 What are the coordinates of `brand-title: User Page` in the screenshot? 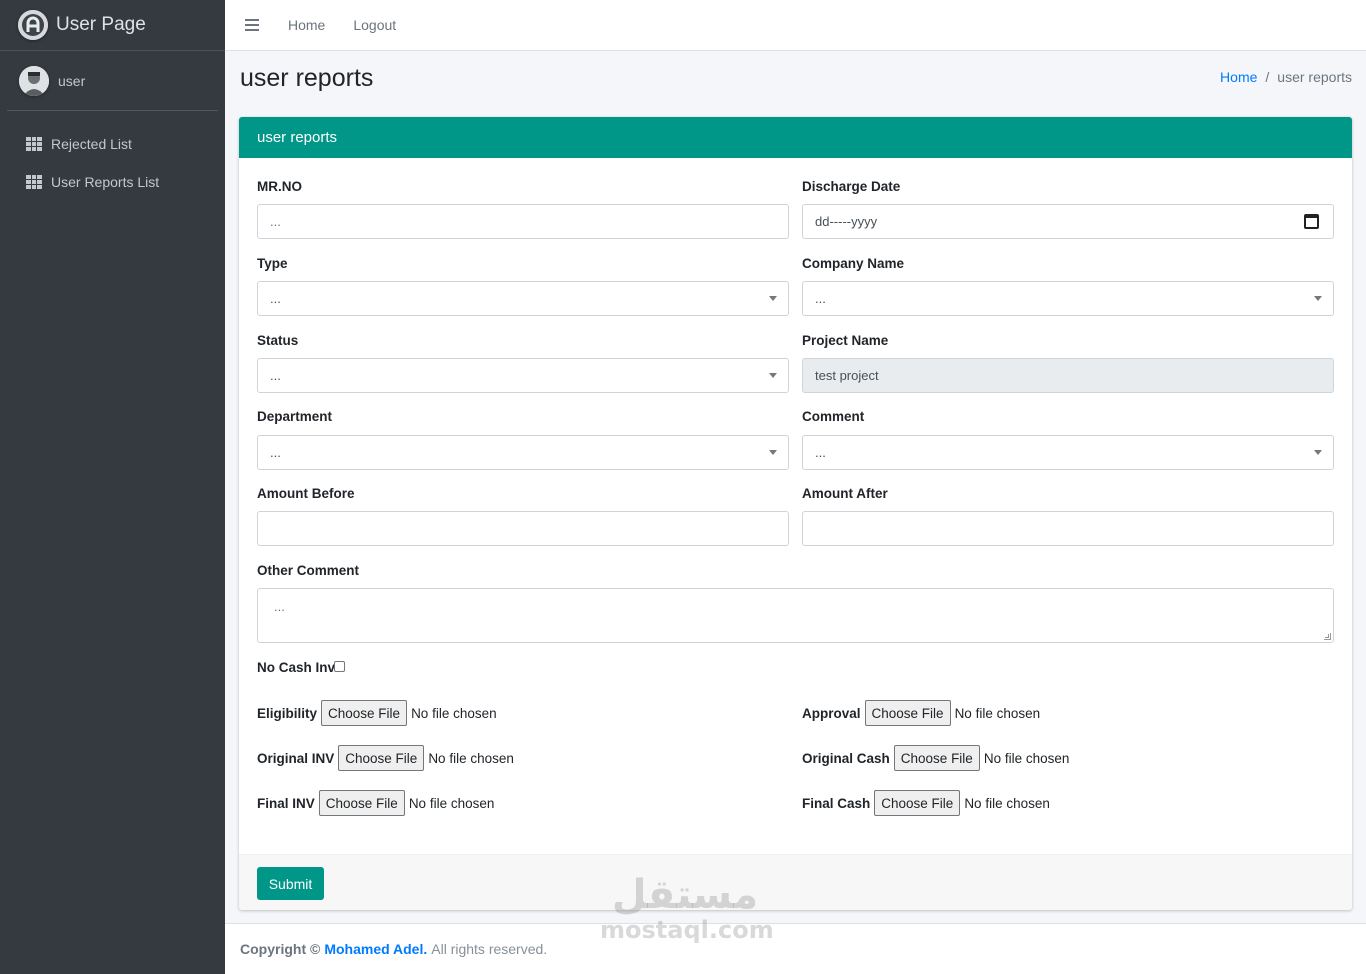 It's located at (101, 24).